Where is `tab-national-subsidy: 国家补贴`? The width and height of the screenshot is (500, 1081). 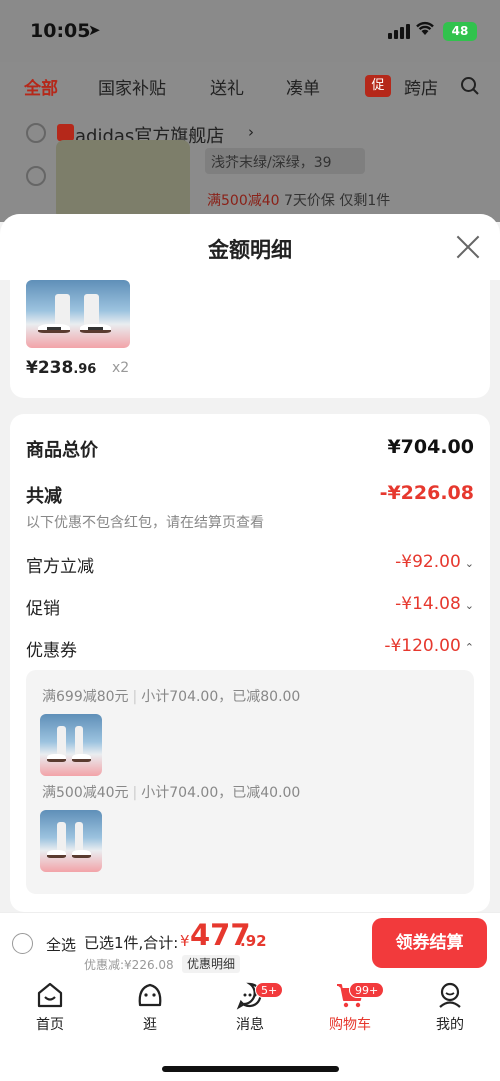
tab-national-subsidy: 国家补贴 is located at coordinates (132, 86).